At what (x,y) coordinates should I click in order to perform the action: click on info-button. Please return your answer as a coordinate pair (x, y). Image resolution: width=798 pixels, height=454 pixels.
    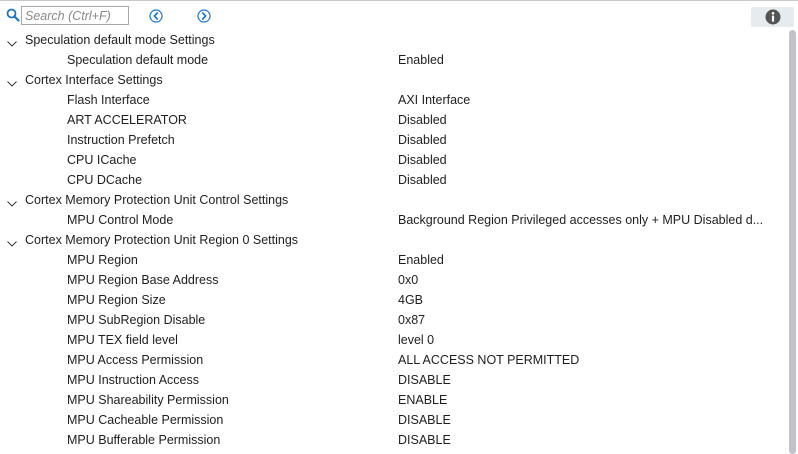
    Looking at the image, I should click on (772, 17).